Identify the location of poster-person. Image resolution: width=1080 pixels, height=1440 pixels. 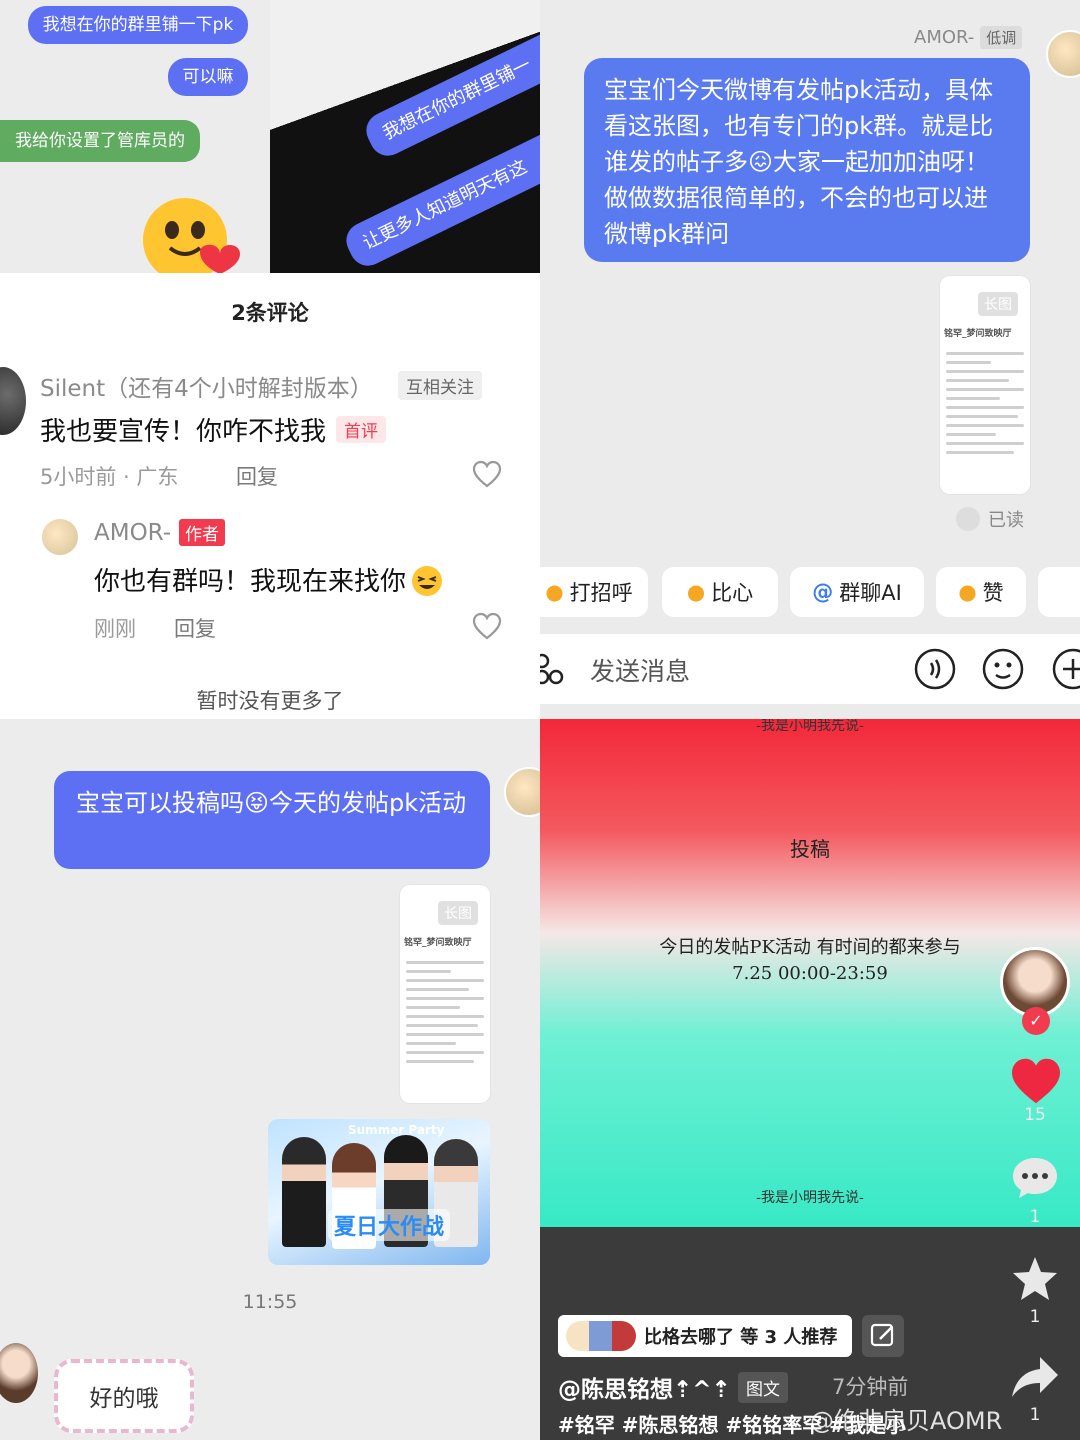
(304, 1192).